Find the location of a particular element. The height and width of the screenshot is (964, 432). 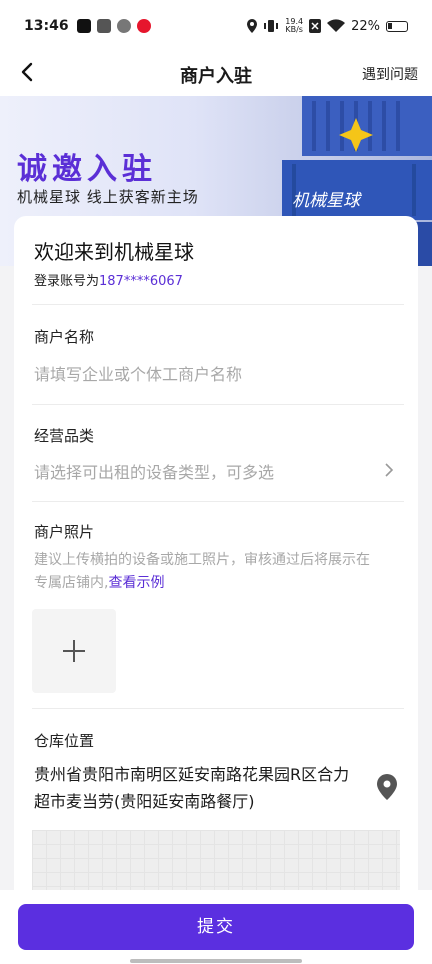

wifi-icon is located at coordinates (336, 25).